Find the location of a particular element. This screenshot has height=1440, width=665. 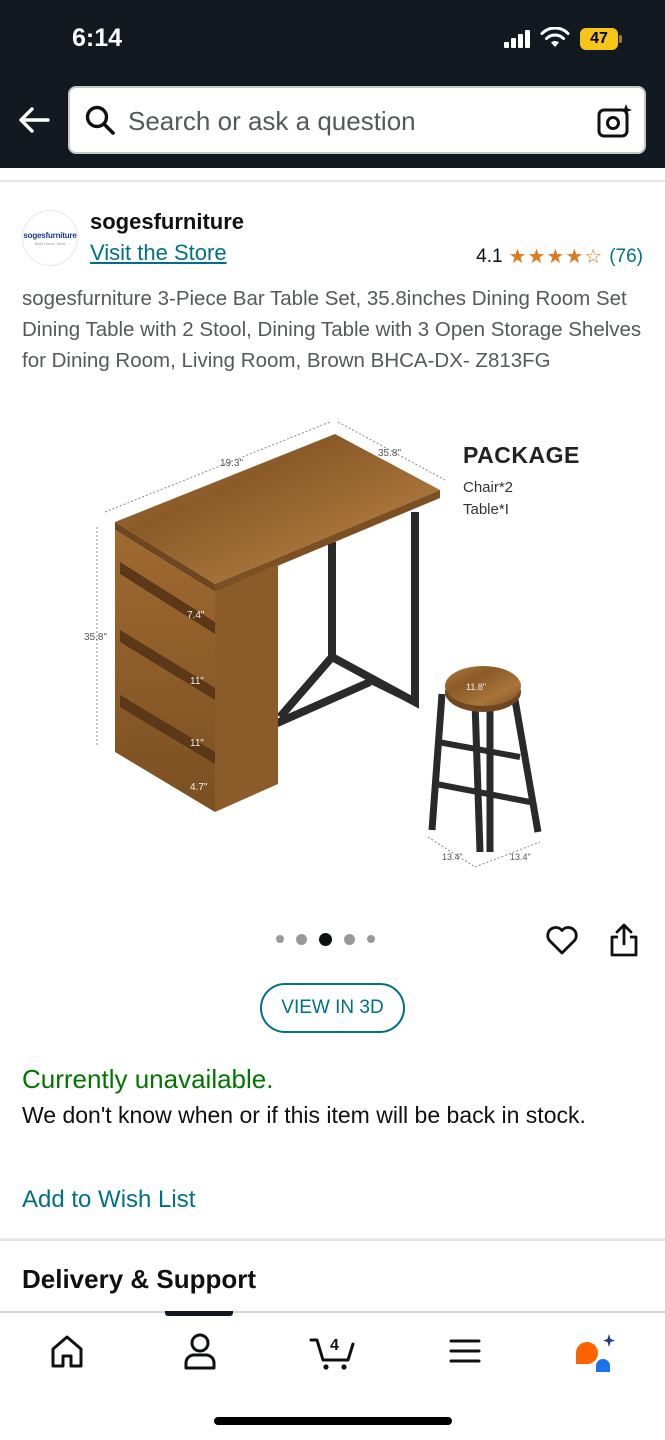

search-bar is located at coordinates (357, 120).